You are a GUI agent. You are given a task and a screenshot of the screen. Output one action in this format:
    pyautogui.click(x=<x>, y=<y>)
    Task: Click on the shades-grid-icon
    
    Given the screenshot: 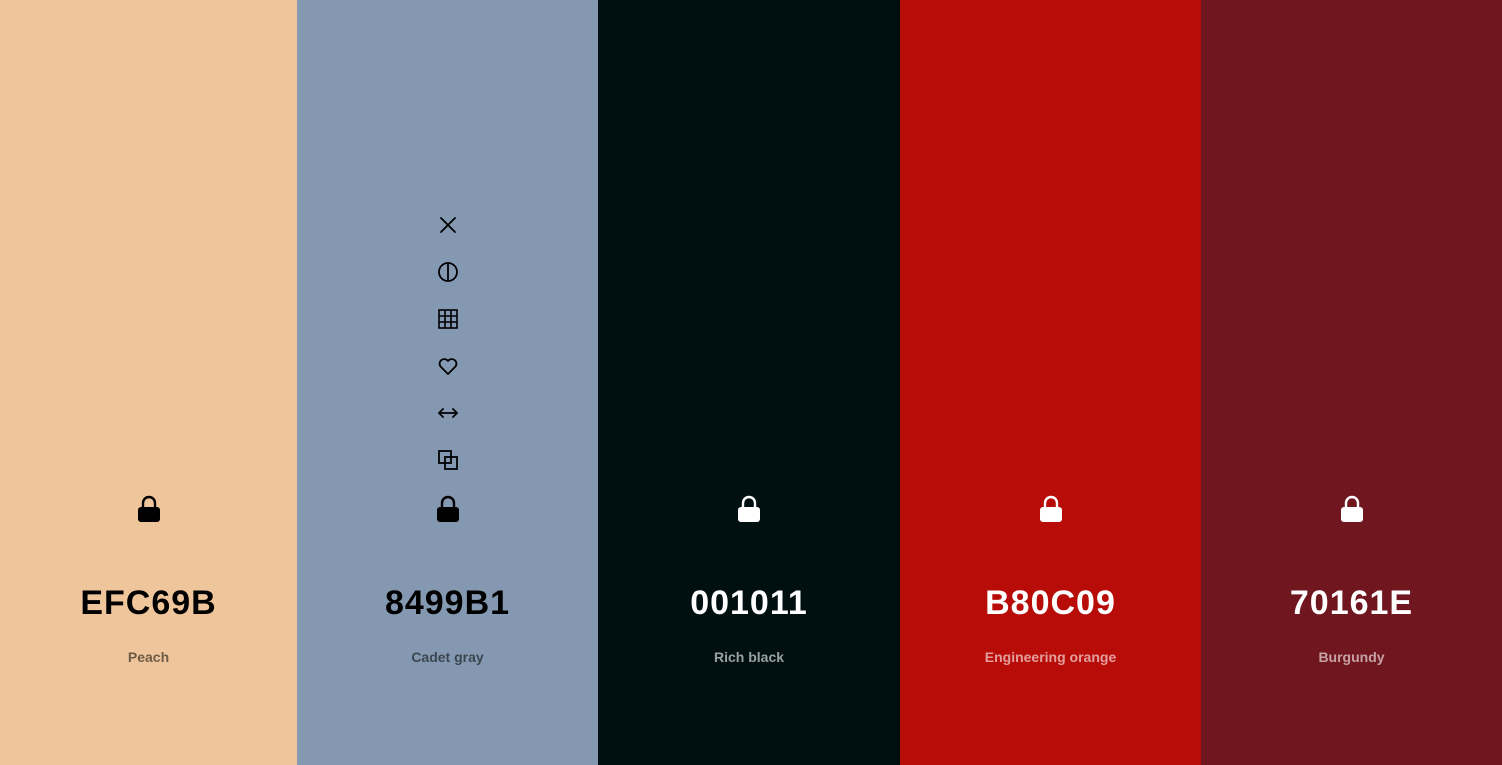 What is the action you would take?
    pyautogui.click(x=448, y=319)
    